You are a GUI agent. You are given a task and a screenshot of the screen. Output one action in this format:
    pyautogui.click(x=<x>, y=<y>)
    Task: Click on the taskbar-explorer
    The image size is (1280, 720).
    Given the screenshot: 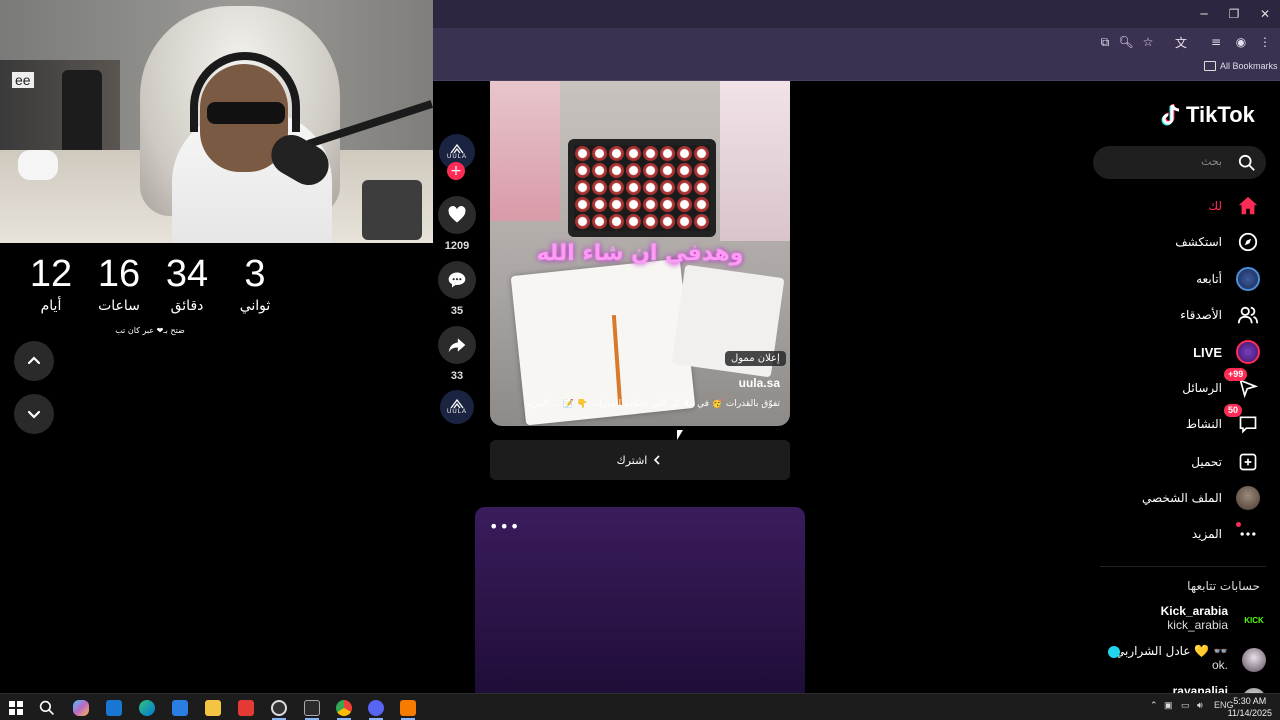 What is the action you would take?
    pyautogui.click(x=213, y=708)
    